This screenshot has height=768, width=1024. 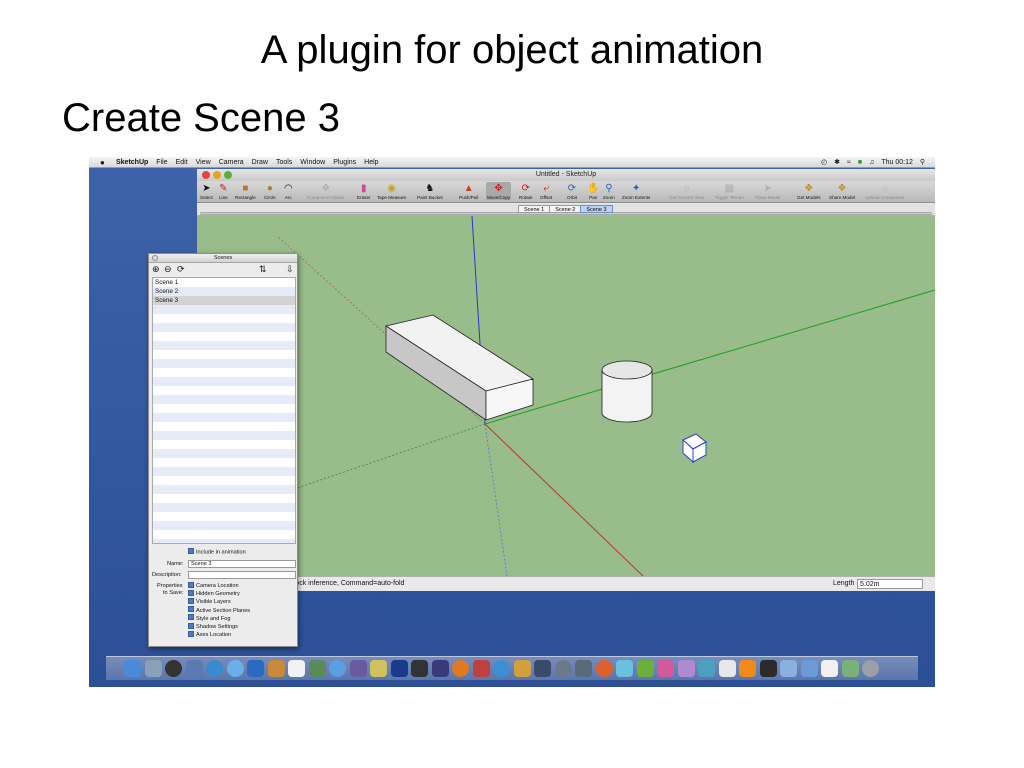 I want to click on minimize-window-icon, so click(x=217, y=175).